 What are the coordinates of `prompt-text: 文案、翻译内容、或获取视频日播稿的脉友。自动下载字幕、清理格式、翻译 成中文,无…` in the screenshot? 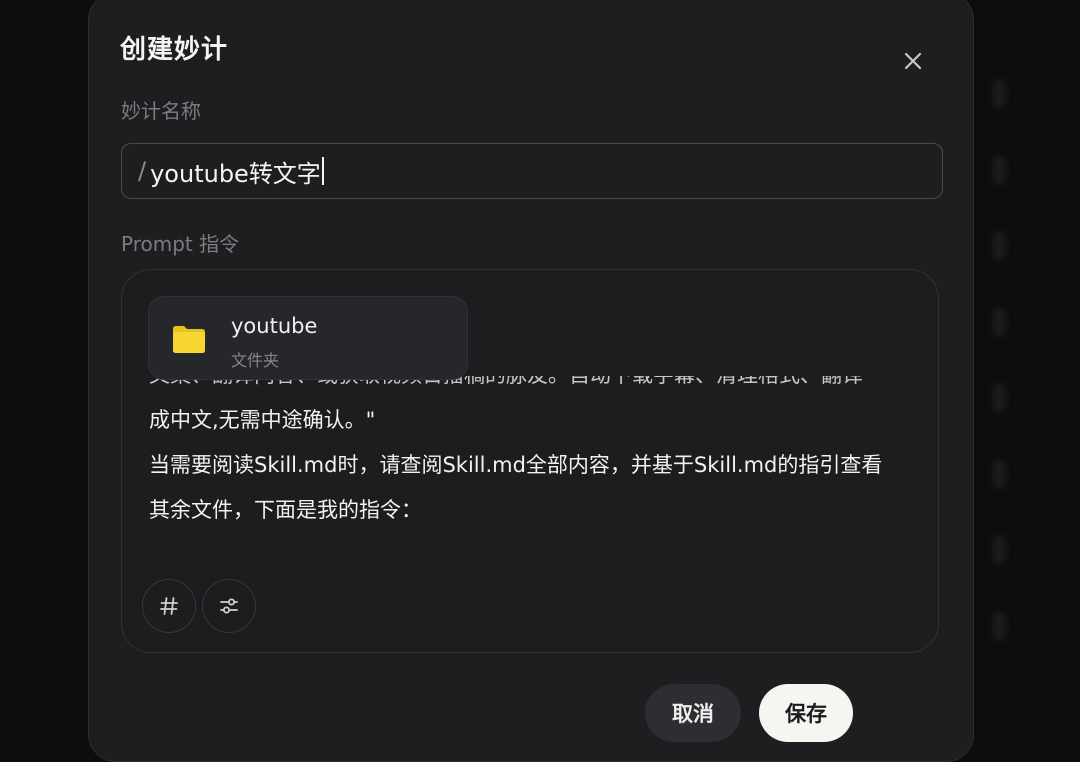 It's located at (529, 456).